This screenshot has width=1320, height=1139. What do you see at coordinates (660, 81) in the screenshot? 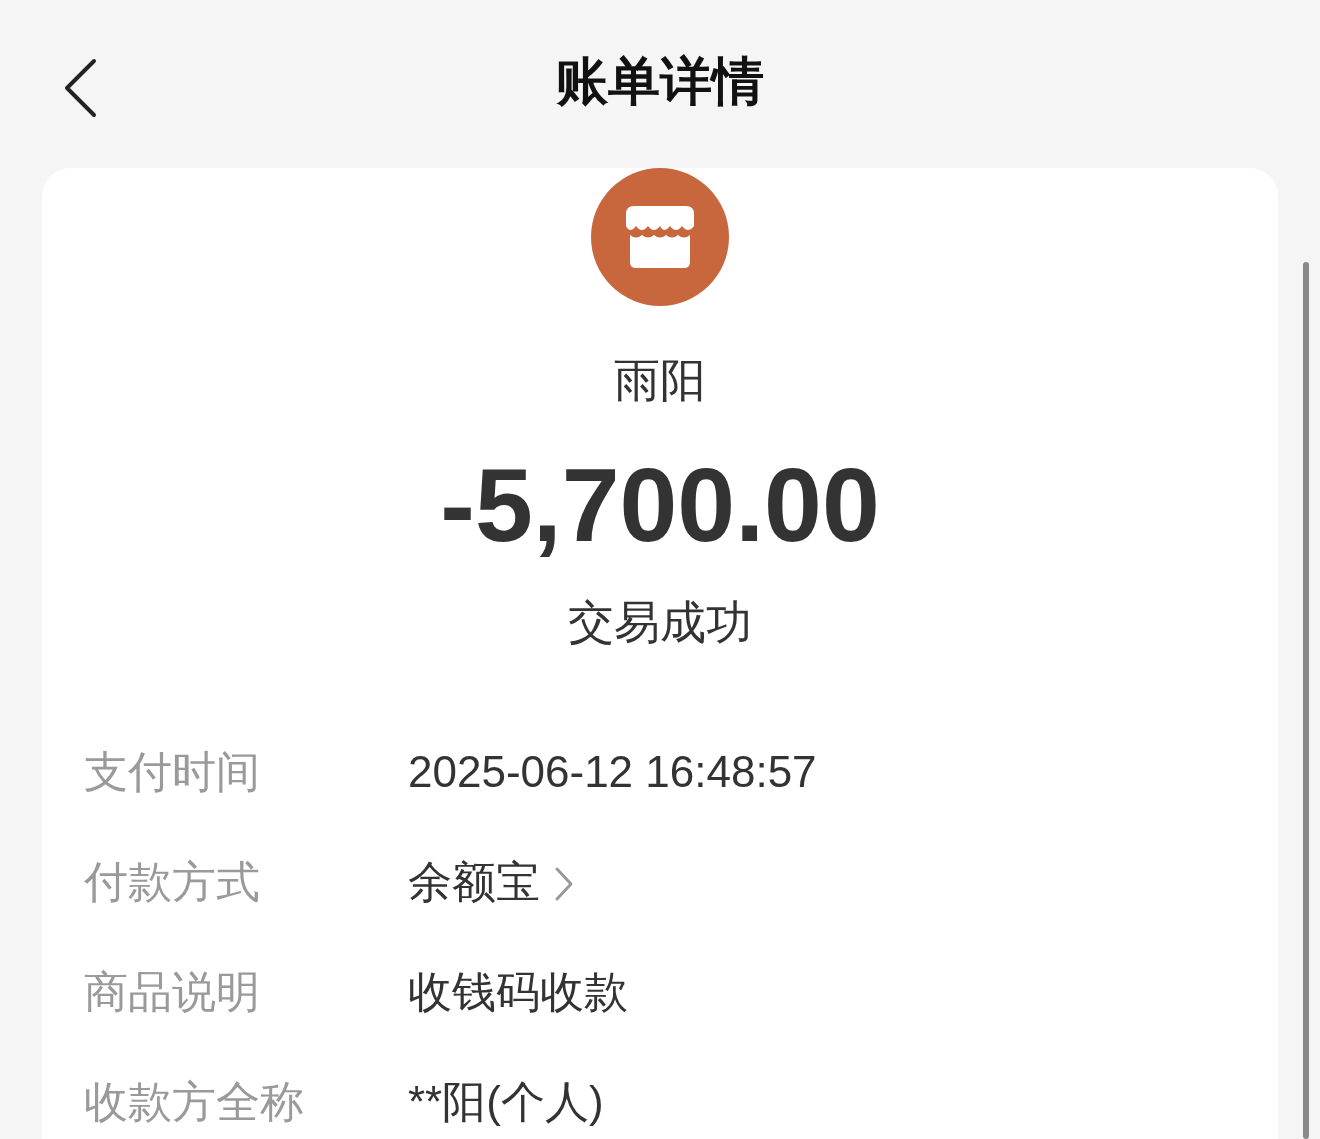
I see `page-title: 账单详情` at bounding box center [660, 81].